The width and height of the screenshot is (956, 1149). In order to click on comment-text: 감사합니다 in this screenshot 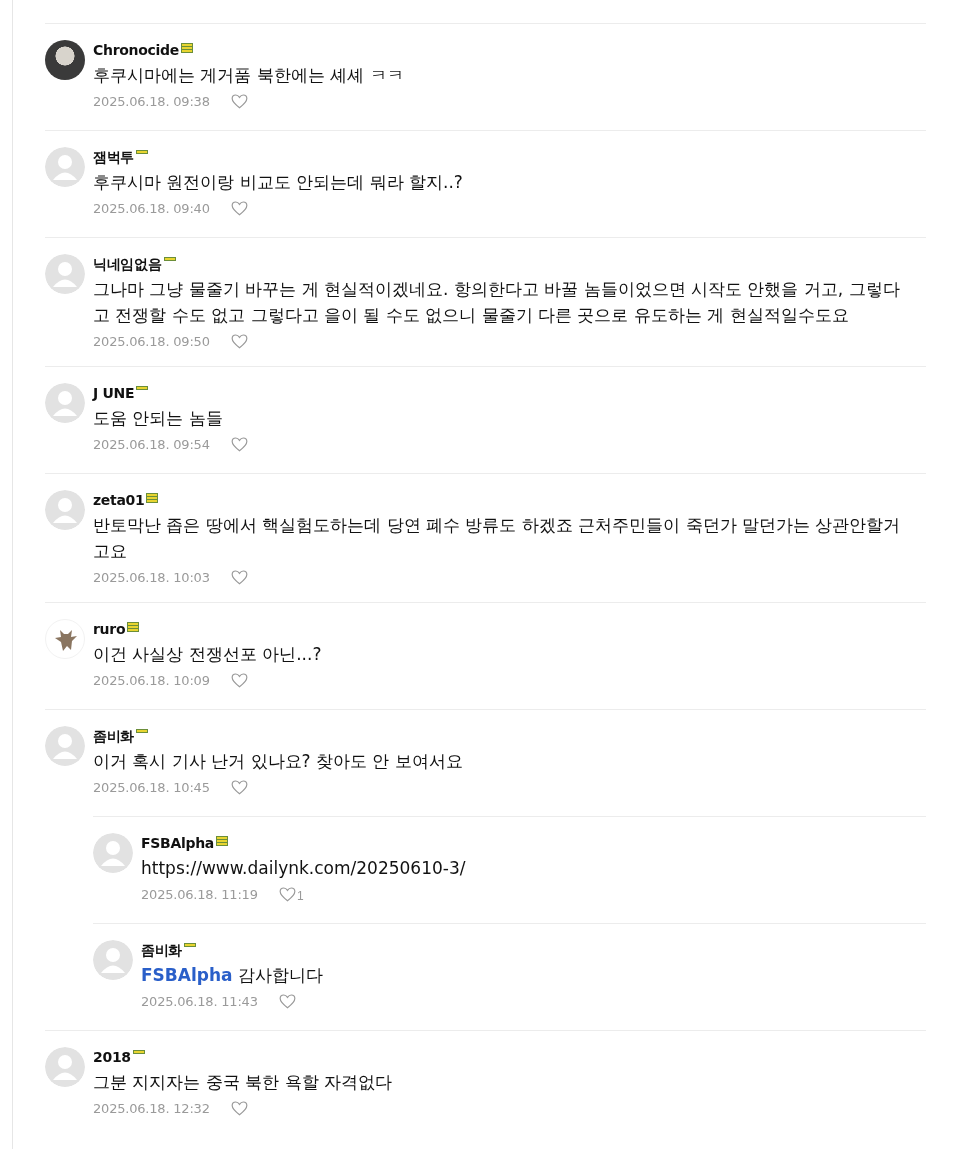, I will do `click(279, 975)`.